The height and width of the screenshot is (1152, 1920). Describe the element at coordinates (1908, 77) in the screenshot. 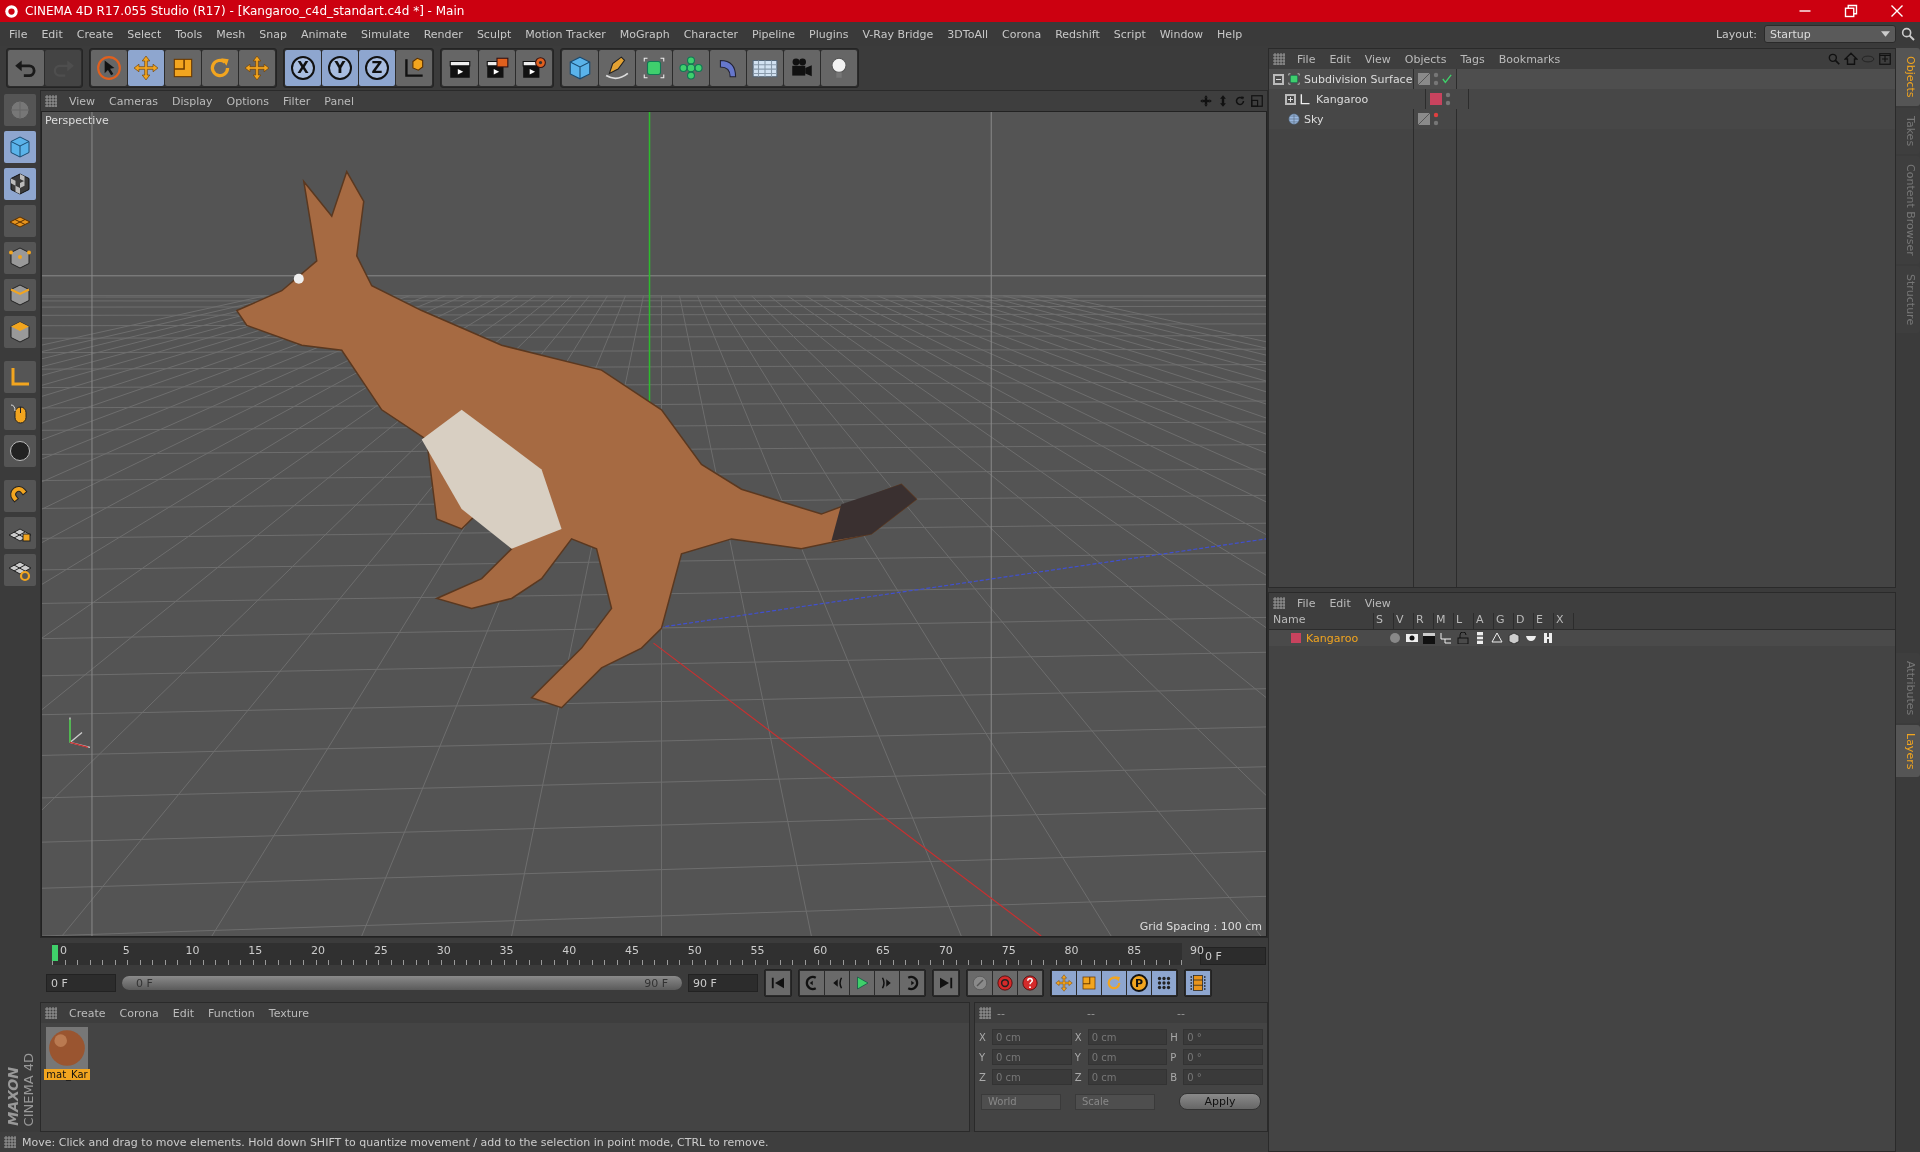

I see `side-tab: Objects` at that location.